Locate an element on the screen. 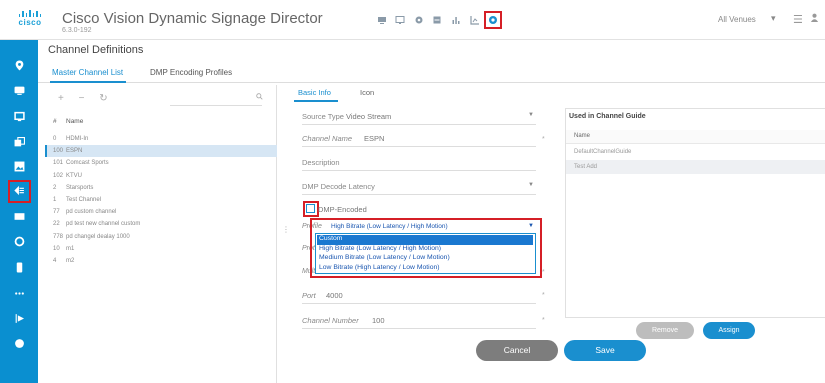 The height and width of the screenshot is (383, 825). list-header: # Name is located at coordinates (161, 122).